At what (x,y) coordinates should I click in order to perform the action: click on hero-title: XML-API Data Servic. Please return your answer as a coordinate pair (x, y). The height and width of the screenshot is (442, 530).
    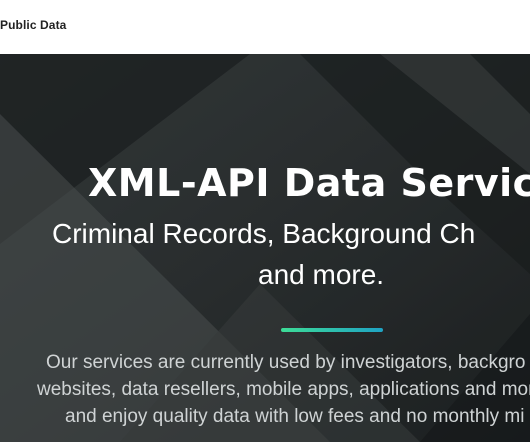
    Looking at the image, I should click on (309, 183).